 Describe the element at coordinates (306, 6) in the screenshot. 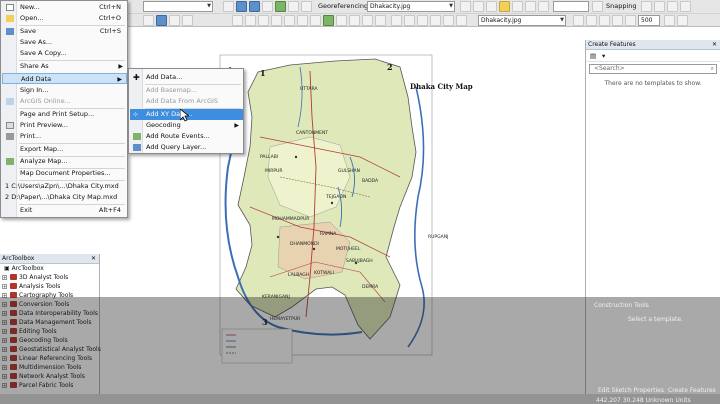

I see `measure-icon` at that location.